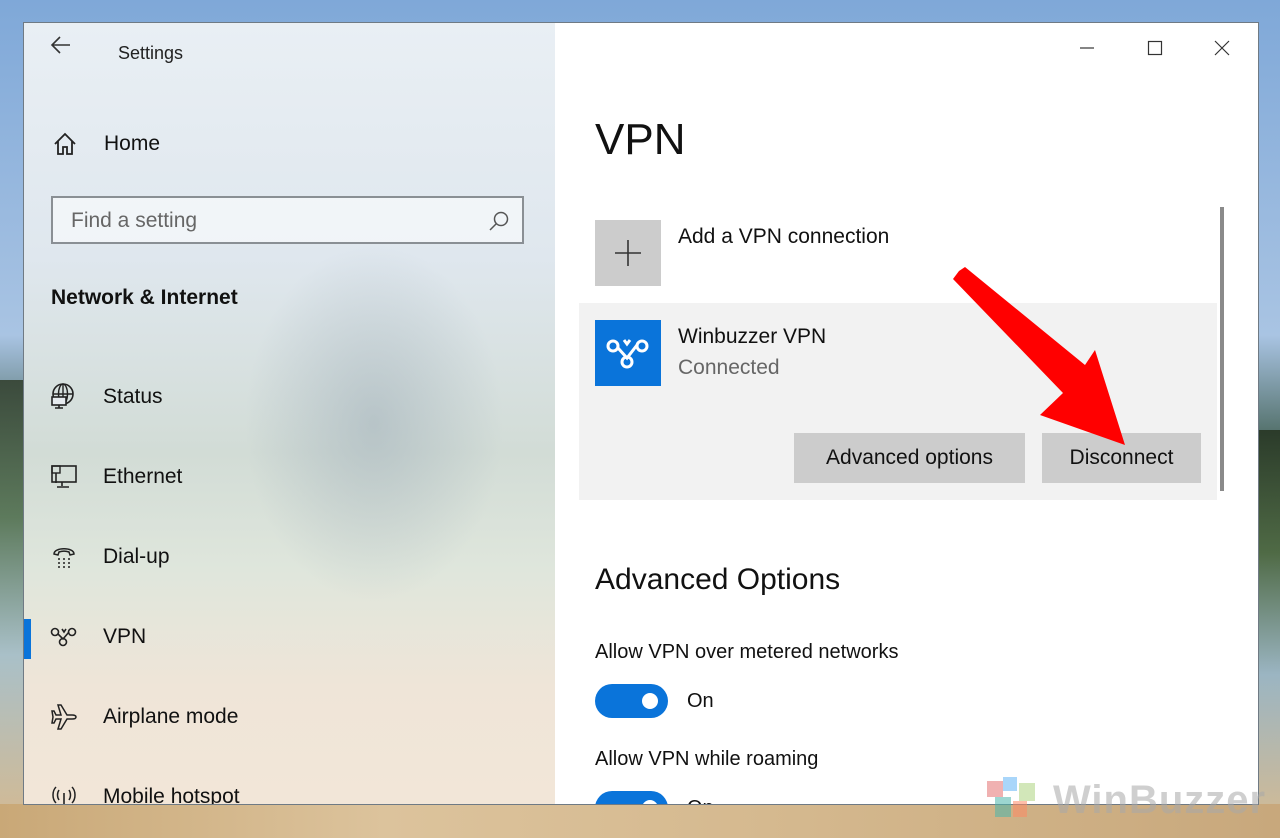  Describe the element at coordinates (65, 143) in the screenshot. I see `home-icon` at that location.